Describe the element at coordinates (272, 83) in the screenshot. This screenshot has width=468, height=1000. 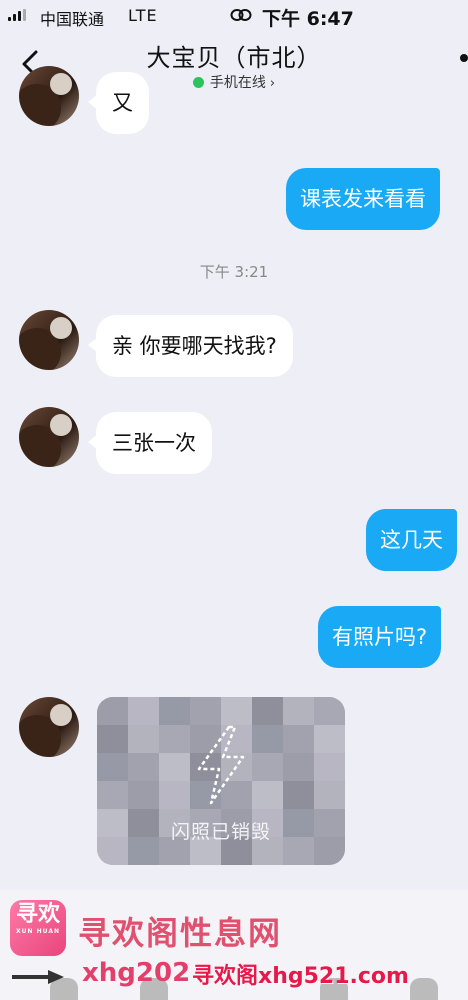
I see `chevron-right-icon: ›` at that location.